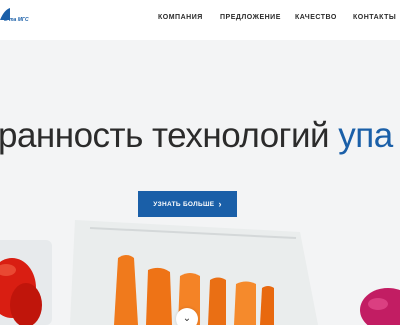  I want to click on scroll-down-button: ⌄, so click(187, 316).